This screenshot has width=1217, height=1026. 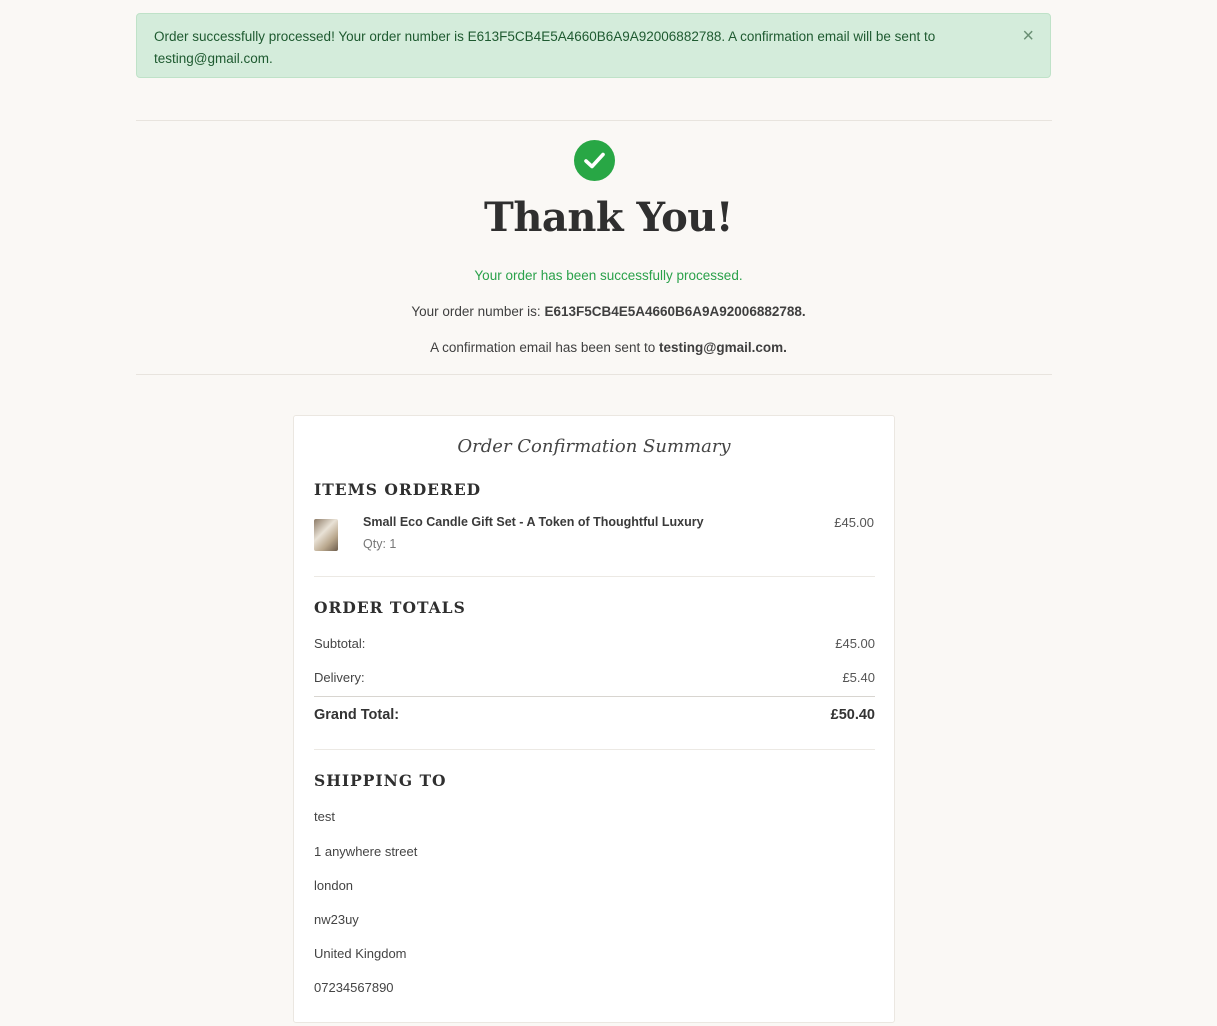 I want to click on items-ordered-heading: Items Ordered, so click(x=398, y=489).